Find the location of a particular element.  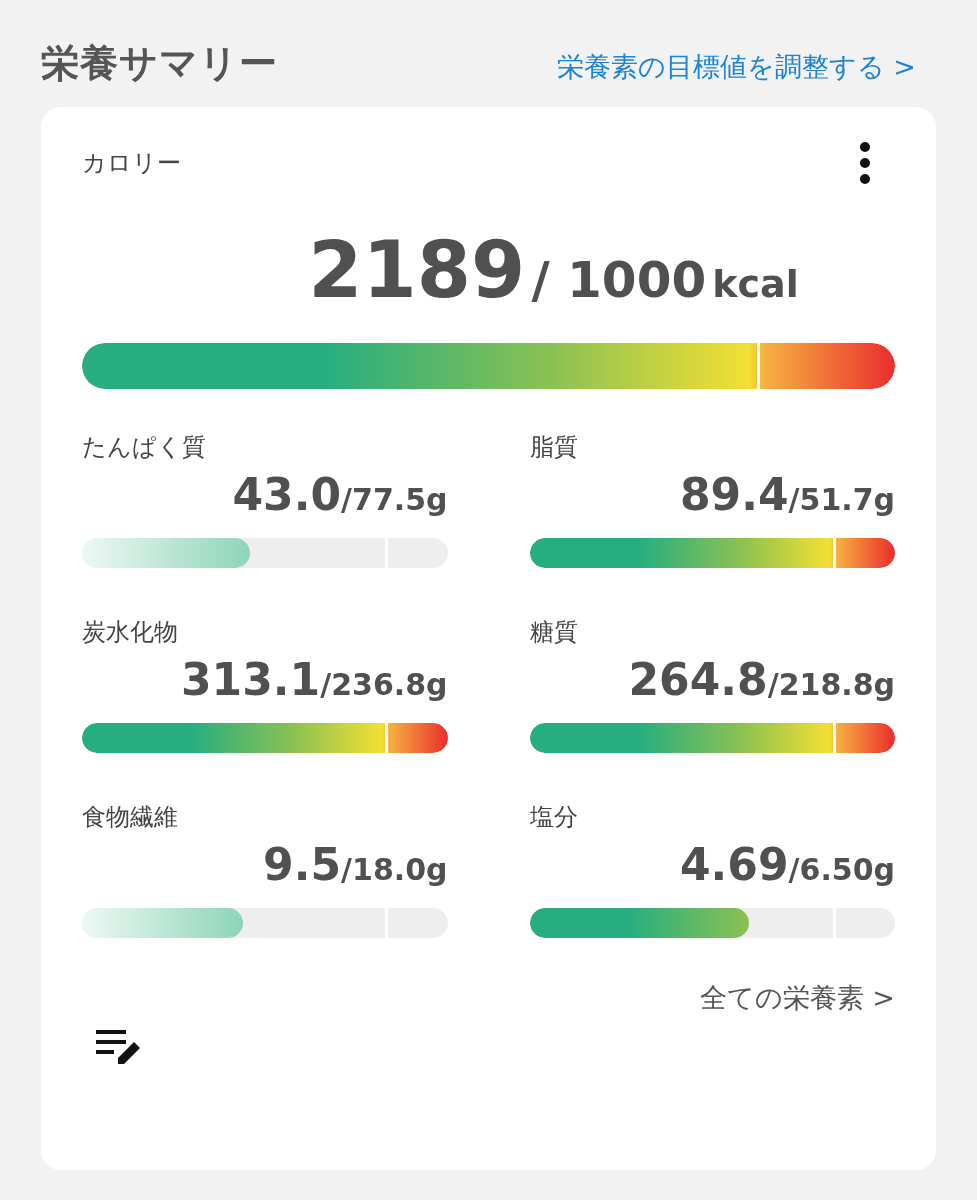

all-nutrients-link: 全ての栄養素 > is located at coordinates (797, 998).